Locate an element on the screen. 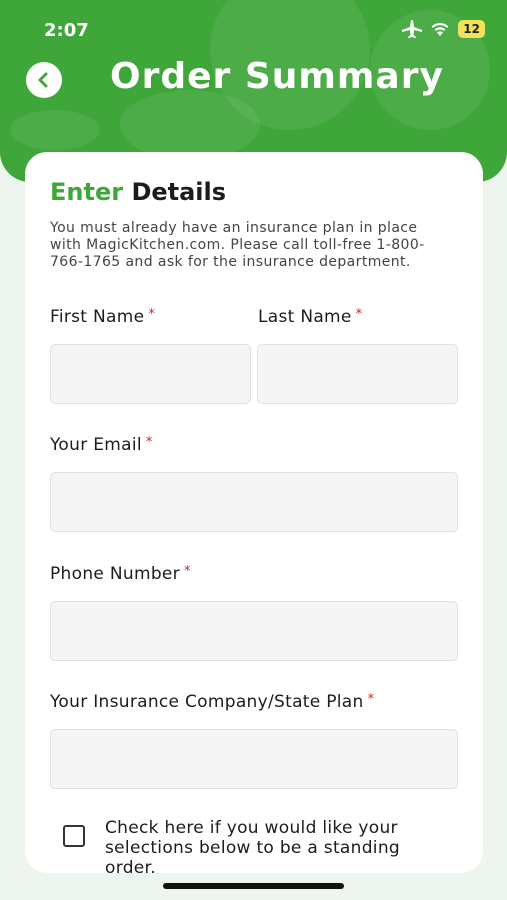 The width and height of the screenshot is (507, 900). back-button is located at coordinates (44, 80).